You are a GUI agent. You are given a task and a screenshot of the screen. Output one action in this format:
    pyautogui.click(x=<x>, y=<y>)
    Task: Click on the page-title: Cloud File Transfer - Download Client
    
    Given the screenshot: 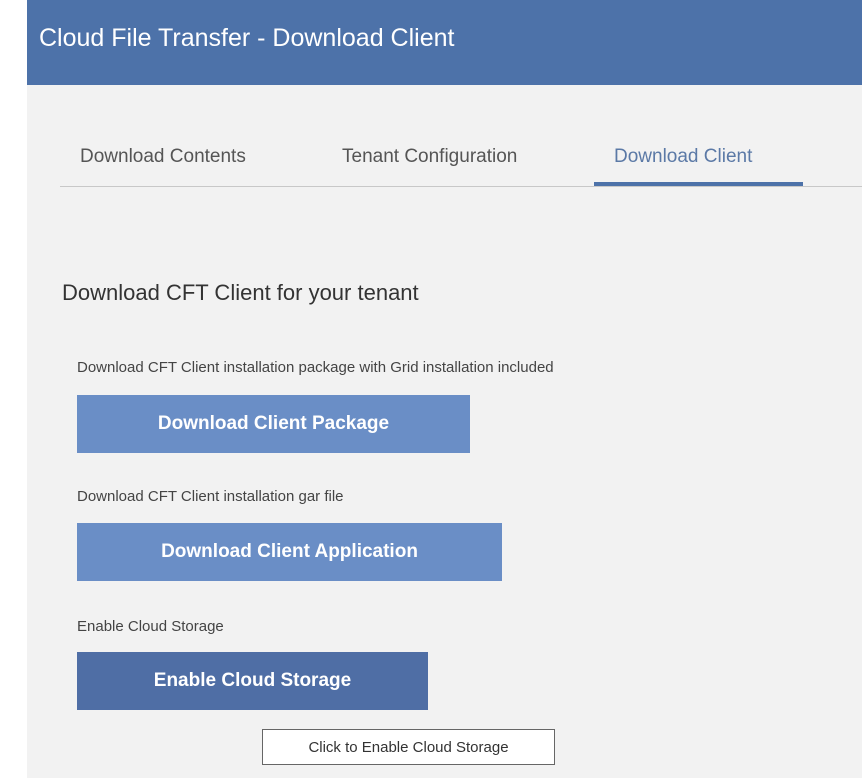 What is the action you would take?
    pyautogui.click(x=247, y=38)
    